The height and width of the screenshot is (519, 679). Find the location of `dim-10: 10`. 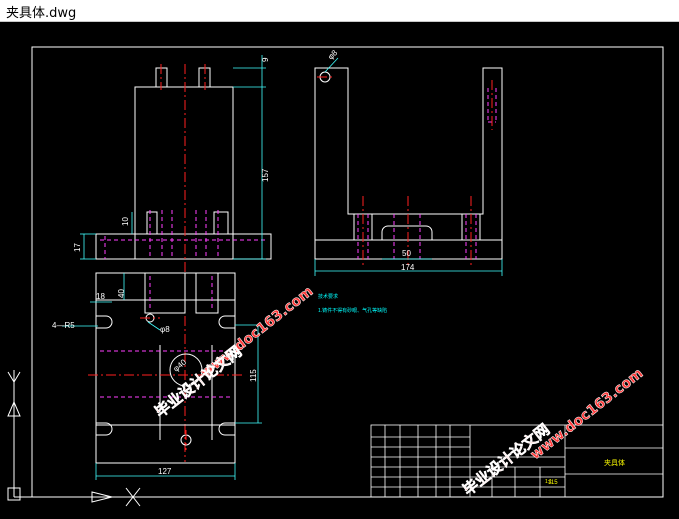

dim-10: 10 is located at coordinates (125, 221).